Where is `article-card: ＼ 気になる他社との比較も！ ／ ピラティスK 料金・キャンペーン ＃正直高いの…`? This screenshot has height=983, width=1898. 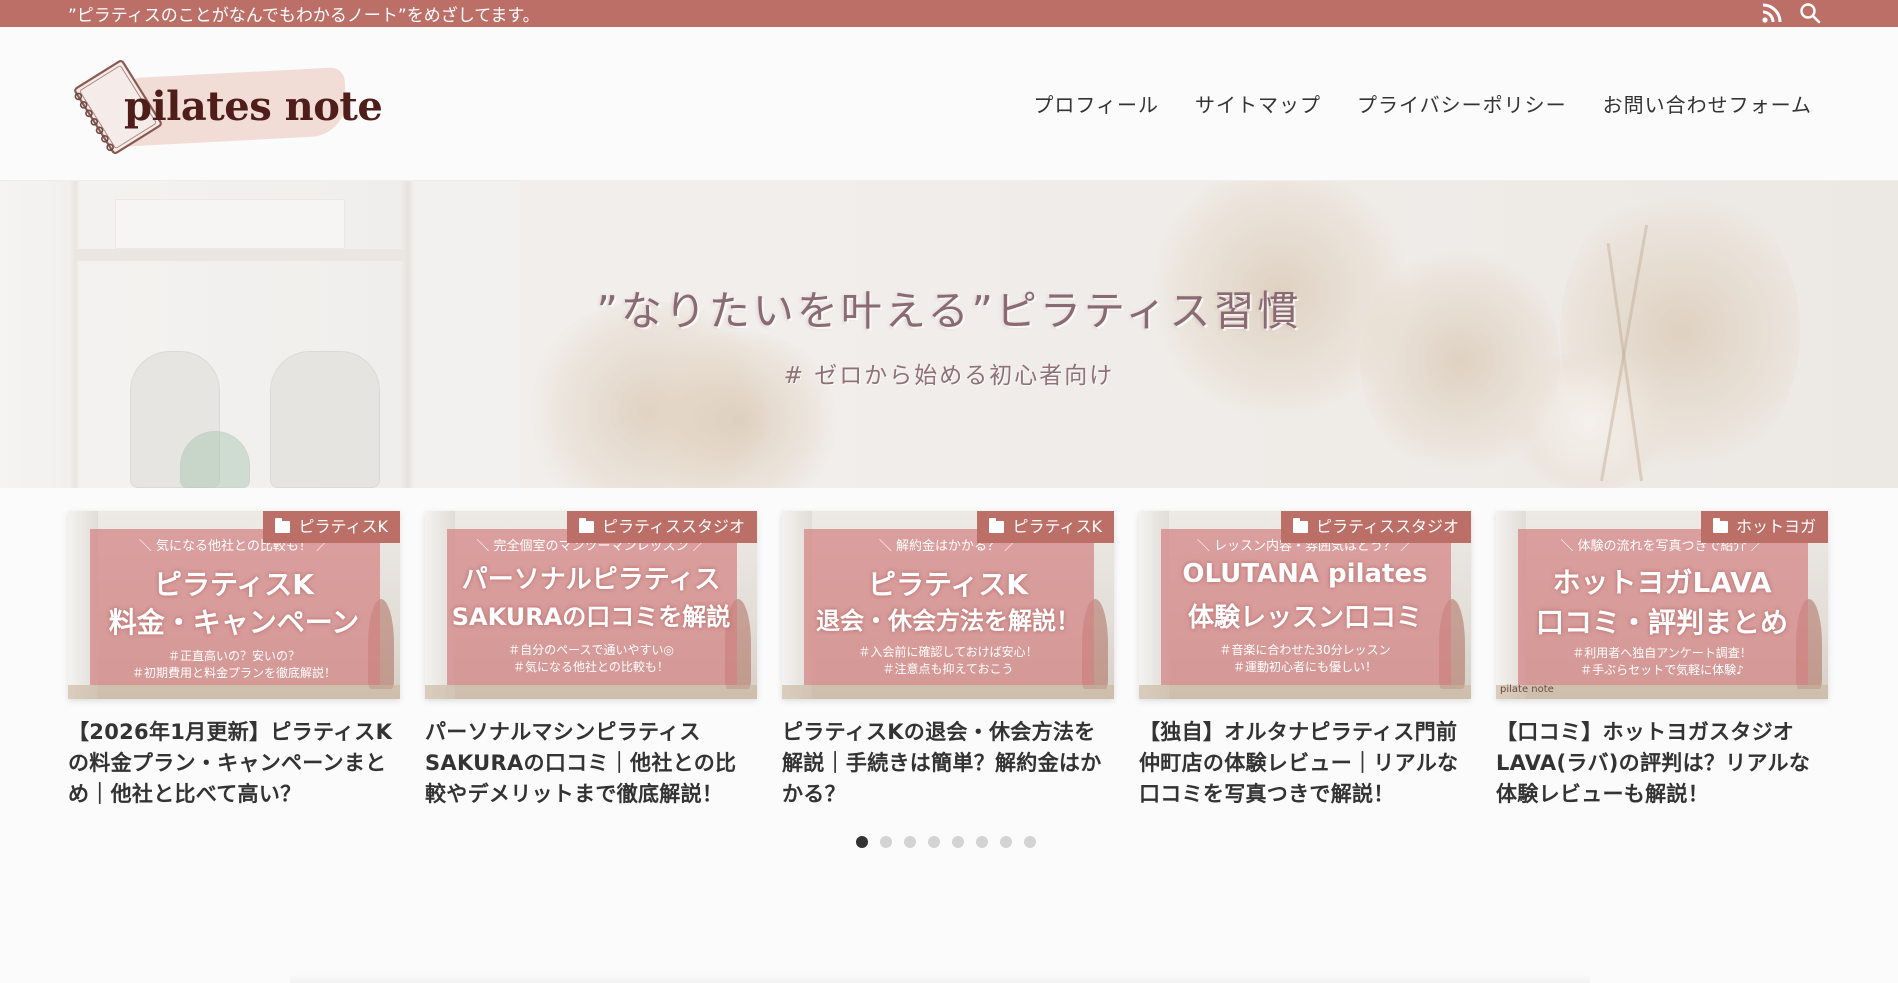
article-card: ＼ 気になる他社との比較も！ ／ ピラティスK 料金・キャンペーン ＃正直高いの… is located at coordinates (234, 660).